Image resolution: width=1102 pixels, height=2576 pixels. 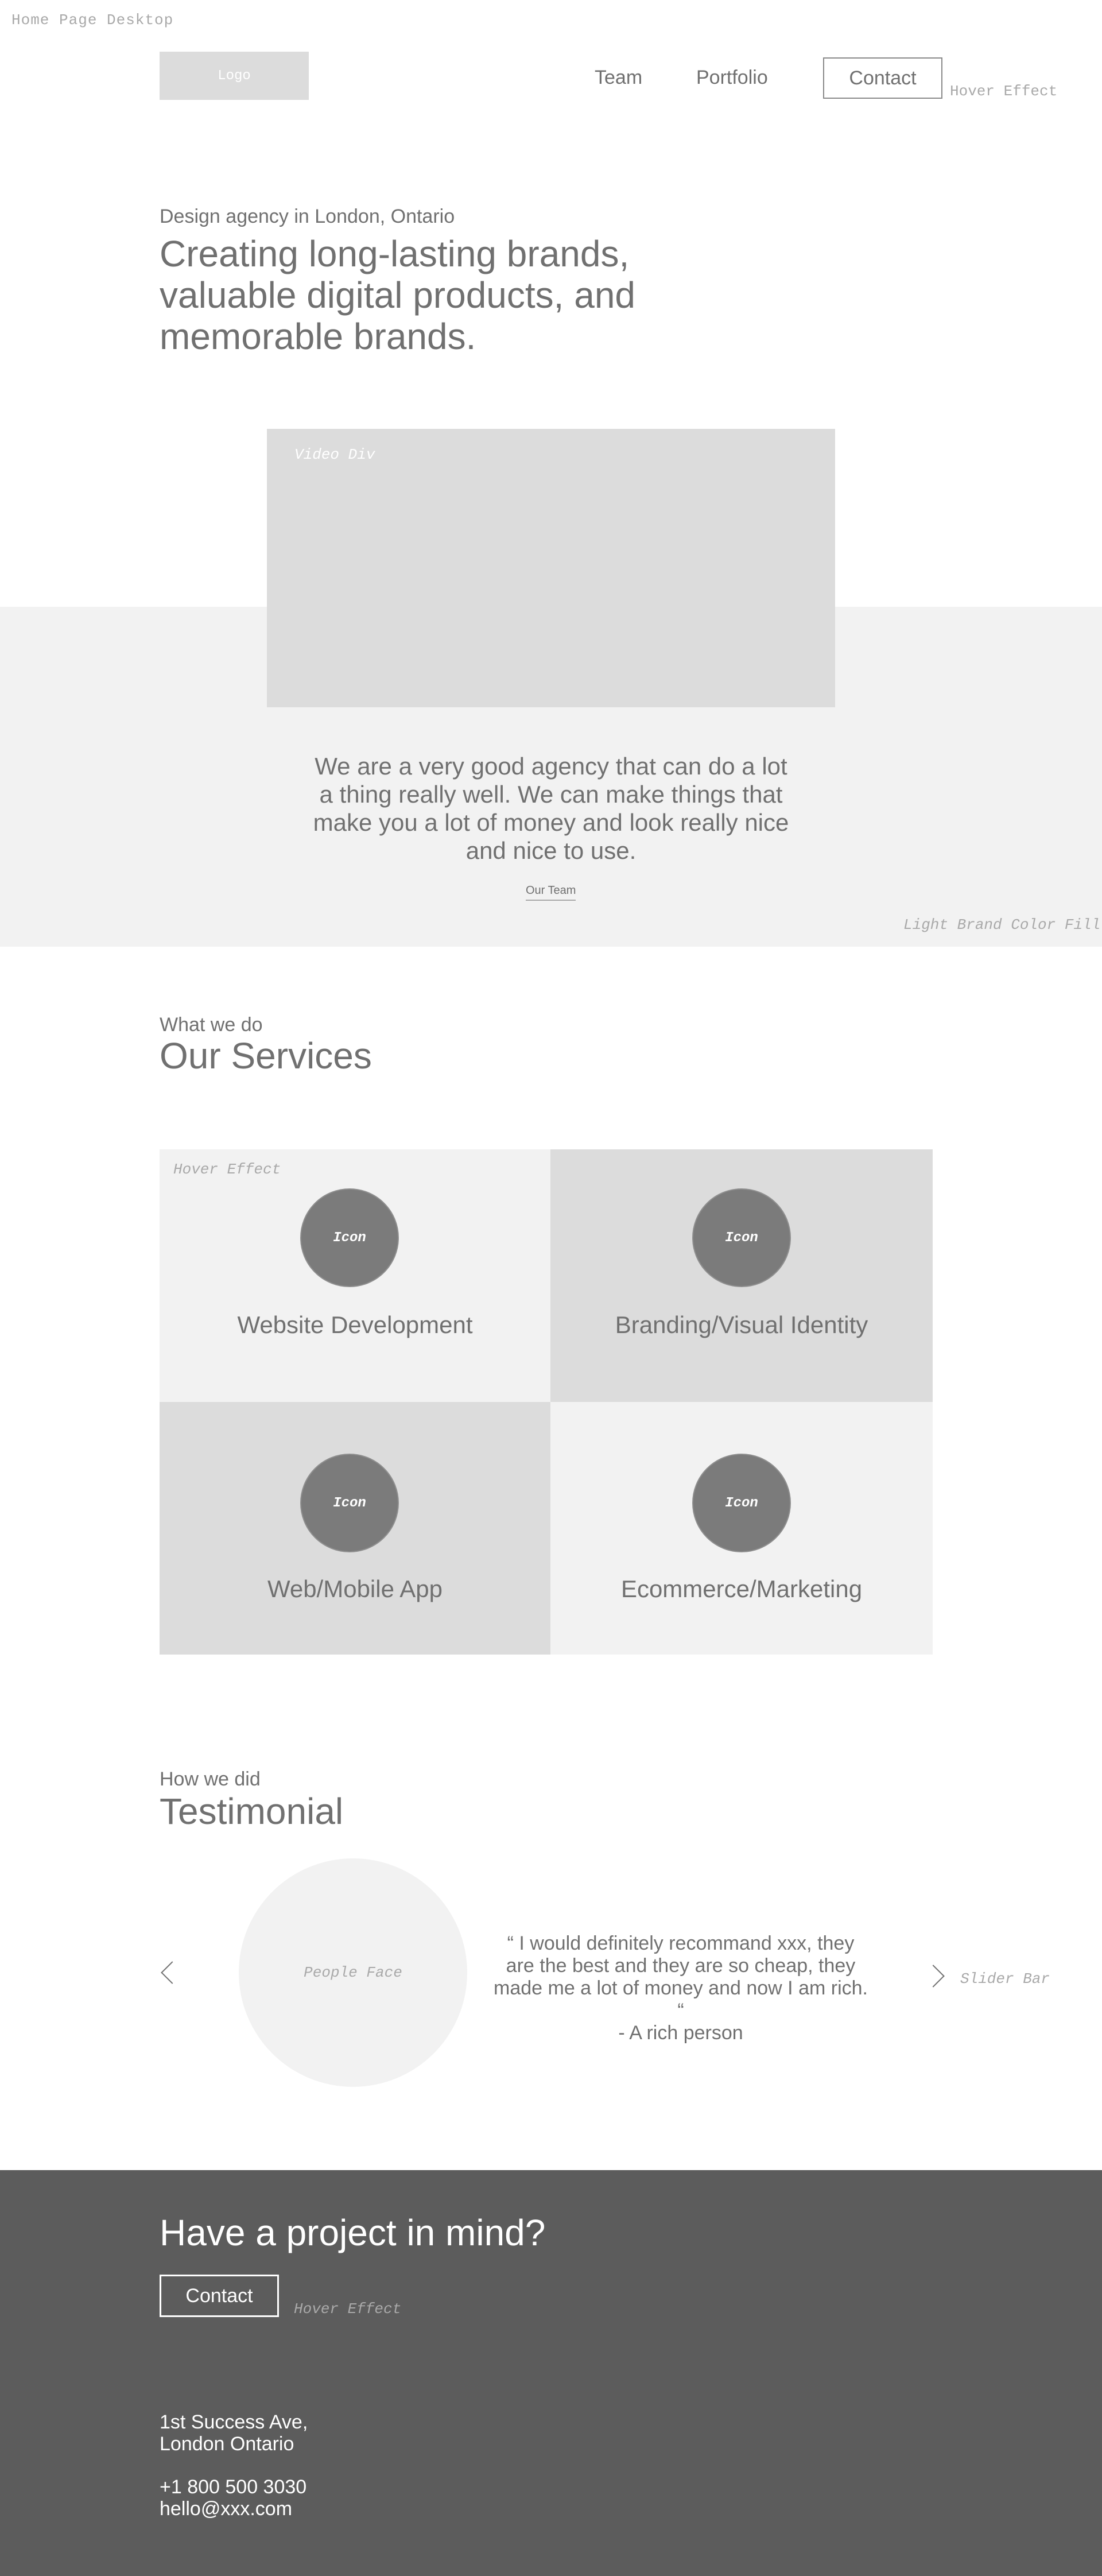 I want to click on services-title: Our Services, so click(x=266, y=1055).